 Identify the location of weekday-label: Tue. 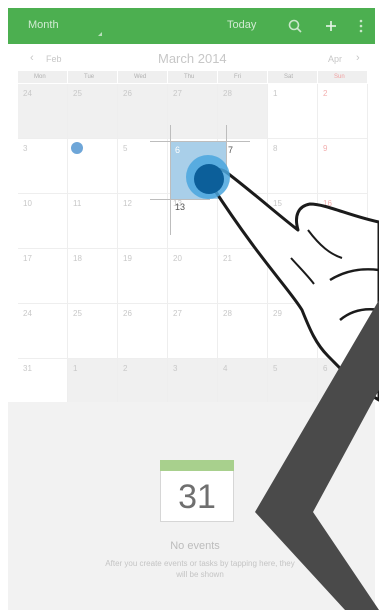
(93, 77).